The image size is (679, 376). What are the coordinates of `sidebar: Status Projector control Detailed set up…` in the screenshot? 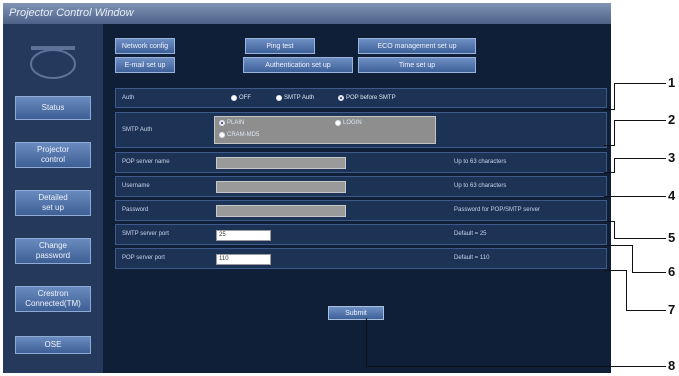 It's located at (53, 198).